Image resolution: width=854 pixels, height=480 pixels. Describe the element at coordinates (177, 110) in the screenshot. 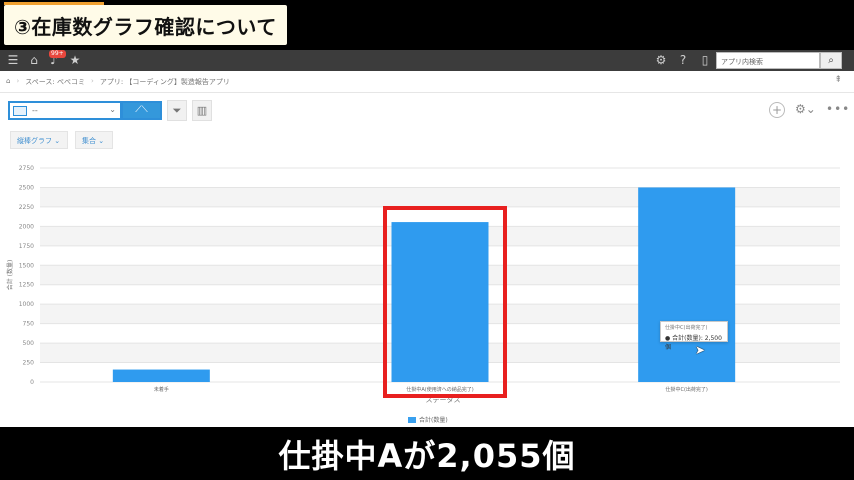

I see `filter-icon: ⏷` at that location.